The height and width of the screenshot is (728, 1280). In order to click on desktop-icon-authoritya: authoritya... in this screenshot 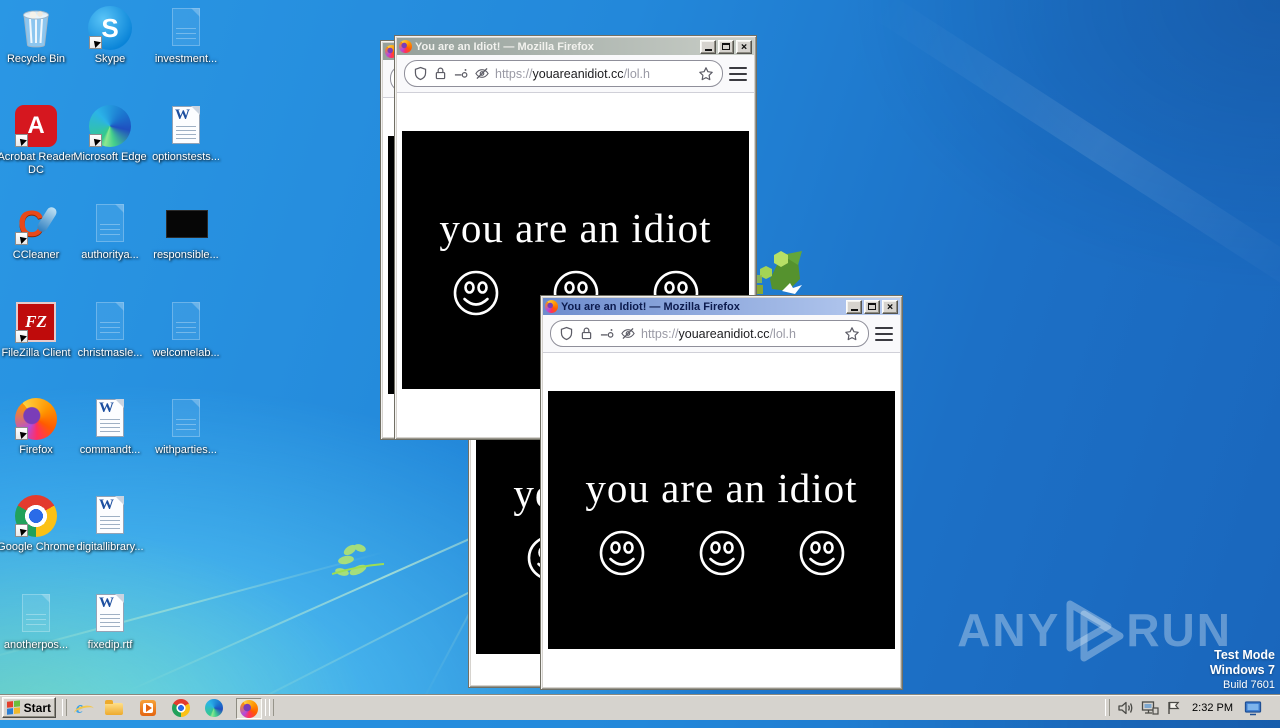, I will do `click(110, 232)`.